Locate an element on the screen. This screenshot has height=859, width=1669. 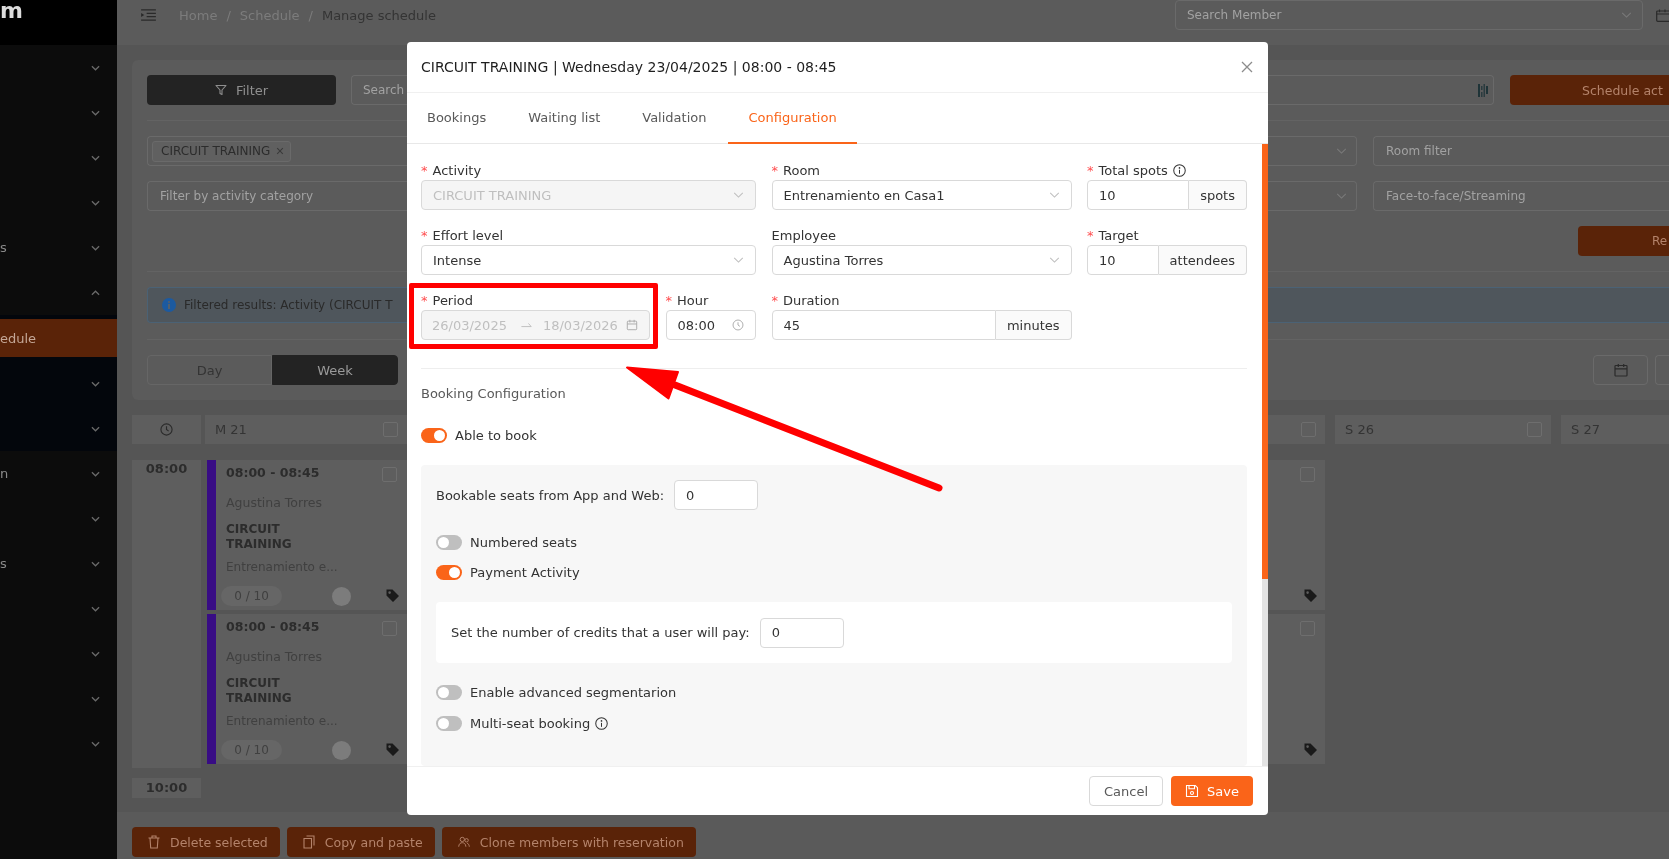
bulk-action-button: Delete selected is located at coordinates (206, 842).